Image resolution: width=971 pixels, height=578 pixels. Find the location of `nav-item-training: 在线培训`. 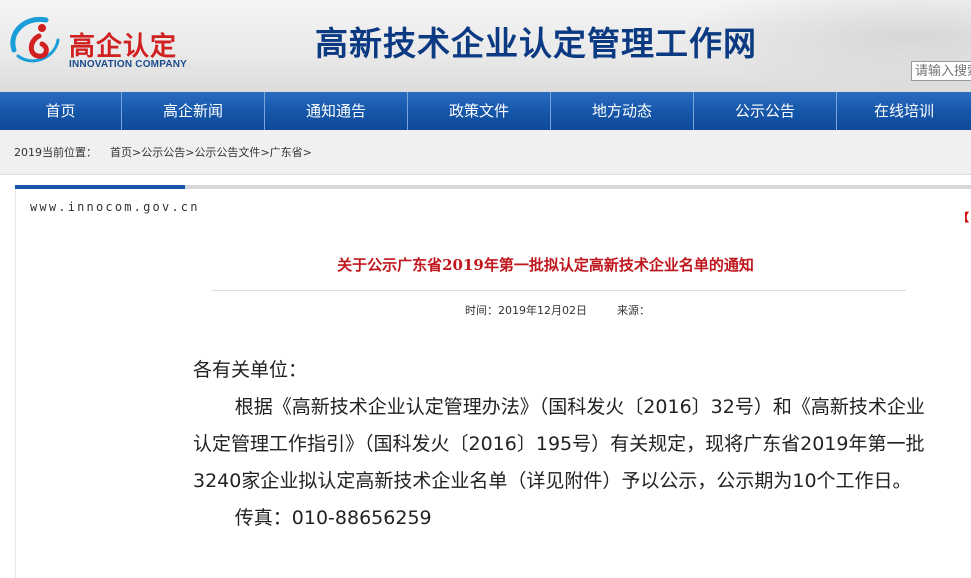

nav-item-training: 在线培训 is located at coordinates (904, 111).